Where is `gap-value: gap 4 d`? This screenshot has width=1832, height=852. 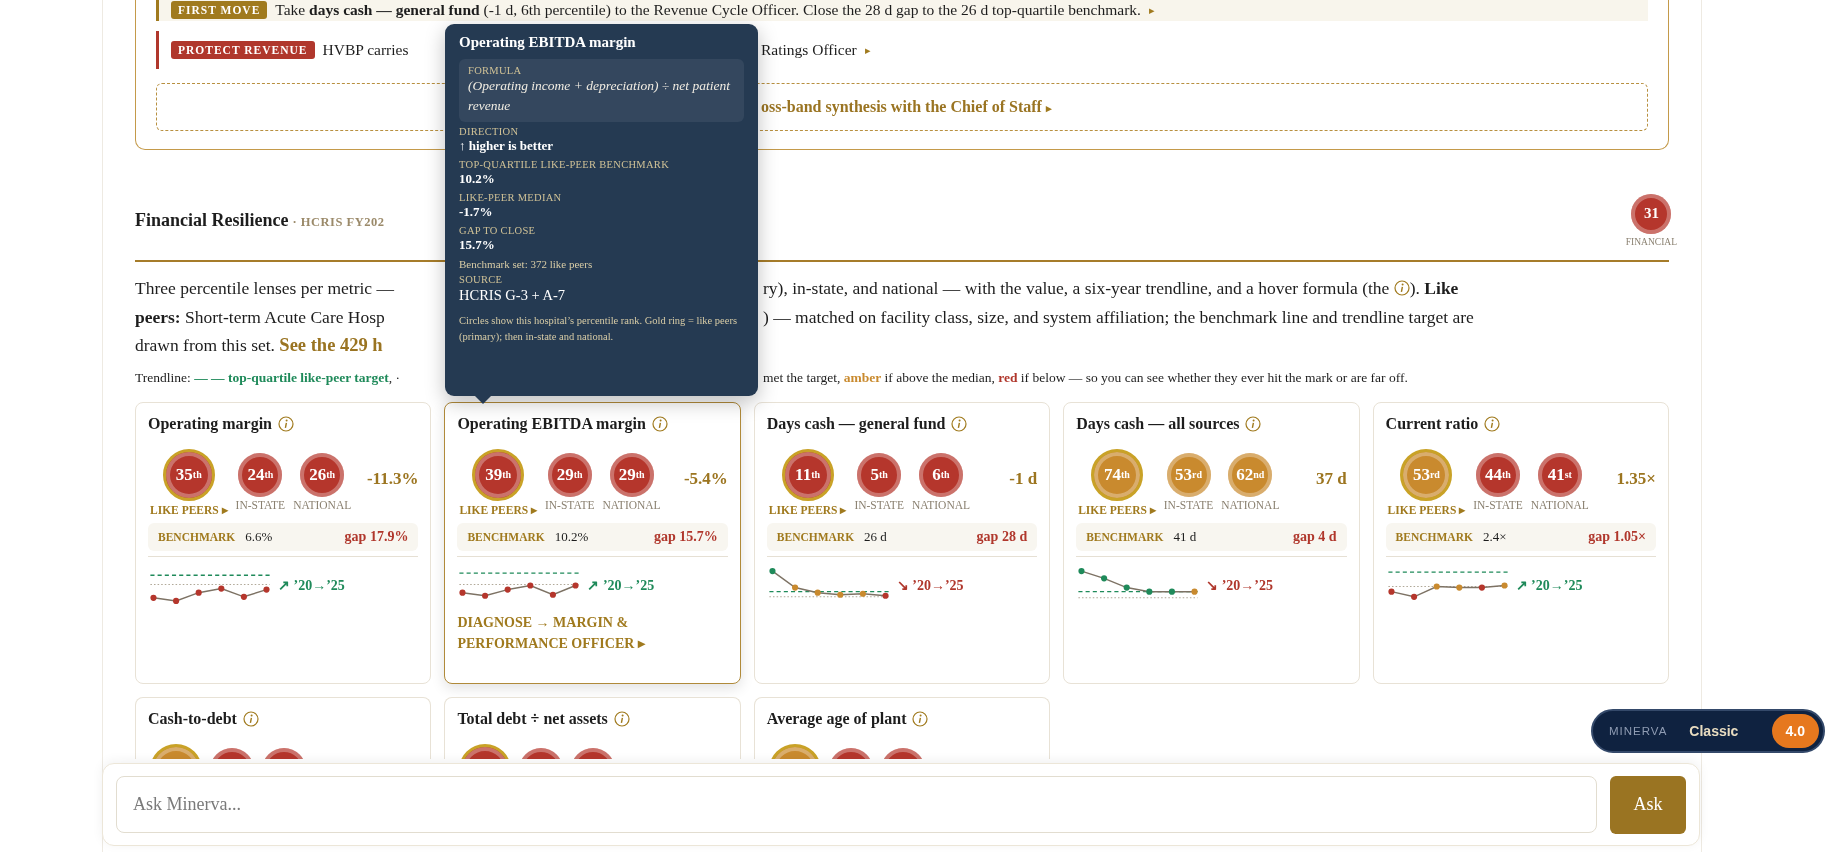
gap-value: gap 4 d is located at coordinates (1315, 536).